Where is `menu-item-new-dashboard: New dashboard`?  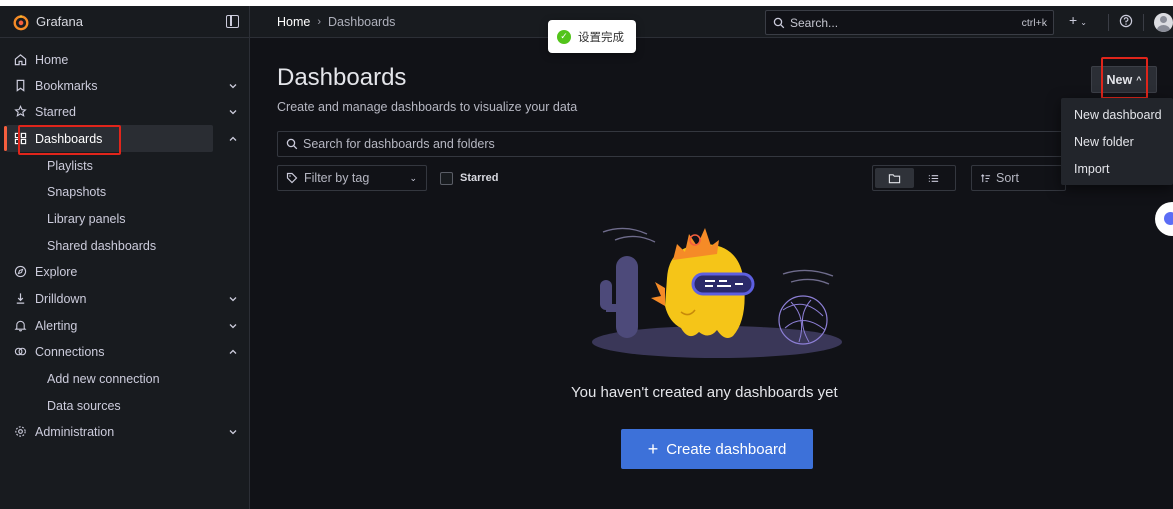
menu-item-new-dashboard: New dashboard is located at coordinates (1118, 115).